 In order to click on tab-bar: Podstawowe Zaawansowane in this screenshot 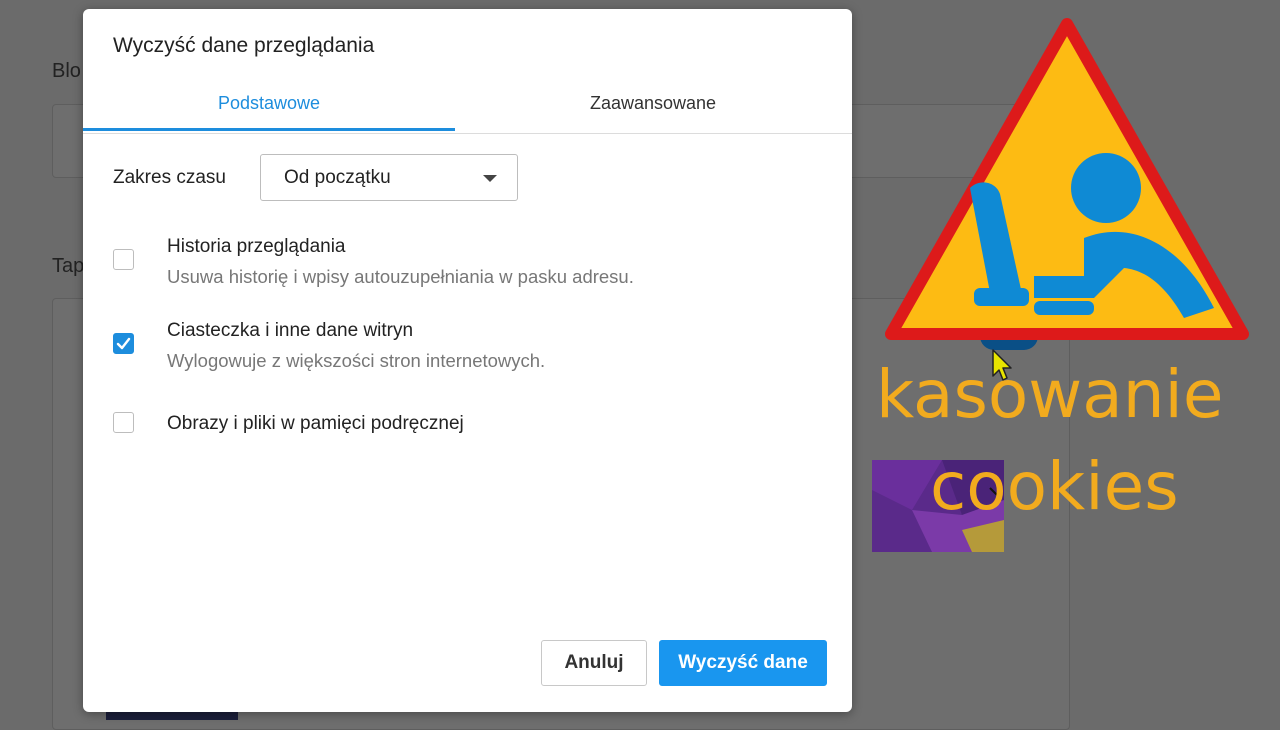, I will do `click(467, 106)`.